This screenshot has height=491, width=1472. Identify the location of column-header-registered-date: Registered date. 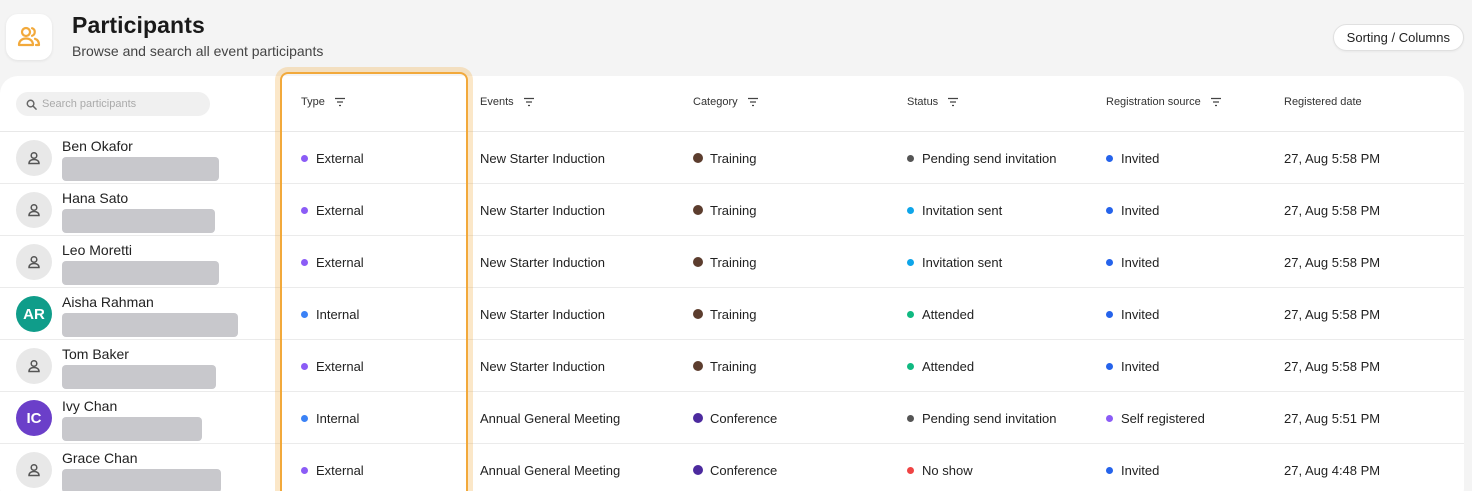
(1323, 102).